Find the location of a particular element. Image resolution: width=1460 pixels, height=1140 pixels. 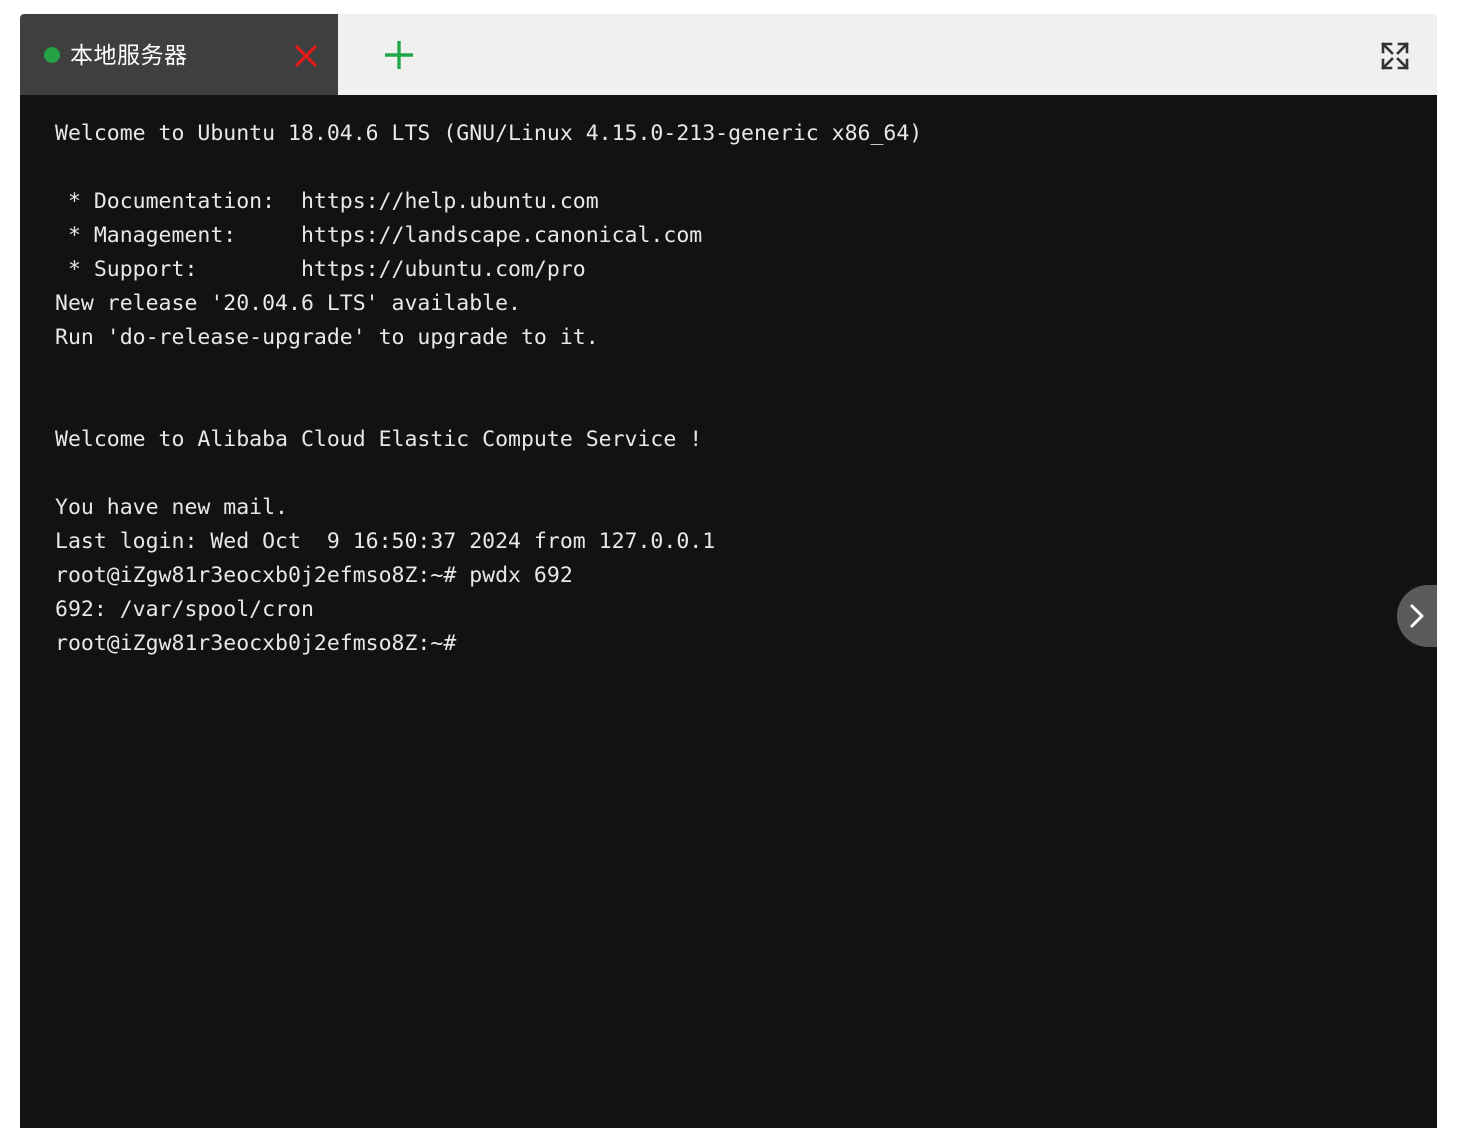

tab-label: 本地服务器 is located at coordinates (129, 55).